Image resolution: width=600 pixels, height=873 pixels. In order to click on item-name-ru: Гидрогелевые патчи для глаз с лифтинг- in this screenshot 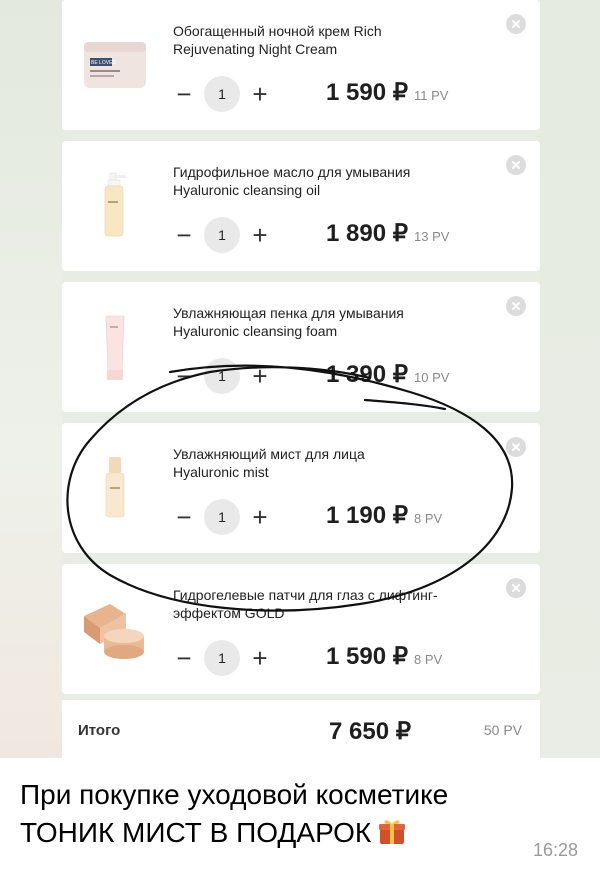, I will do `click(305, 595)`.